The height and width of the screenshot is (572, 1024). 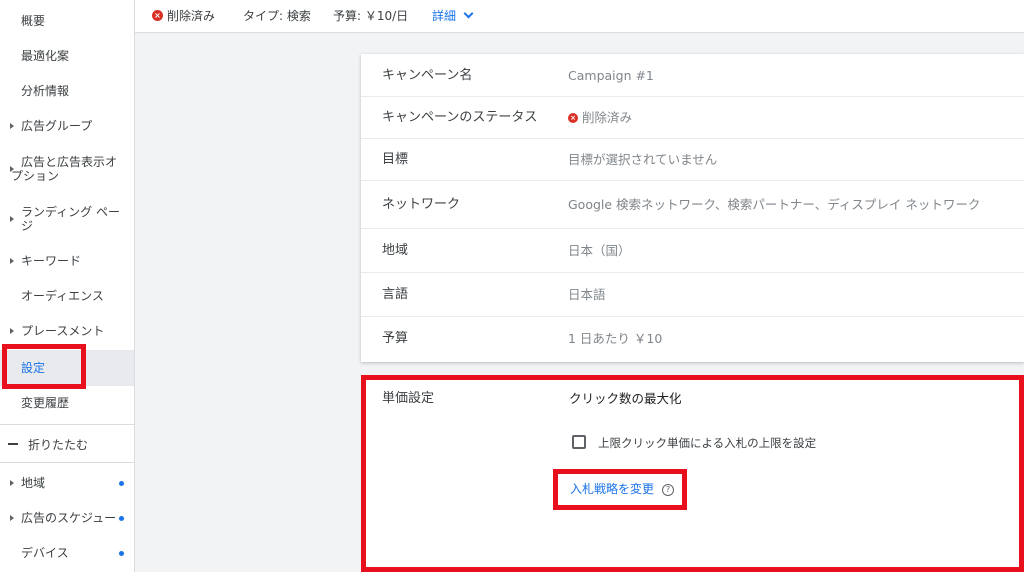 I want to click on campaign-budget-text: 予算: ￥10/日, so click(x=371, y=16).